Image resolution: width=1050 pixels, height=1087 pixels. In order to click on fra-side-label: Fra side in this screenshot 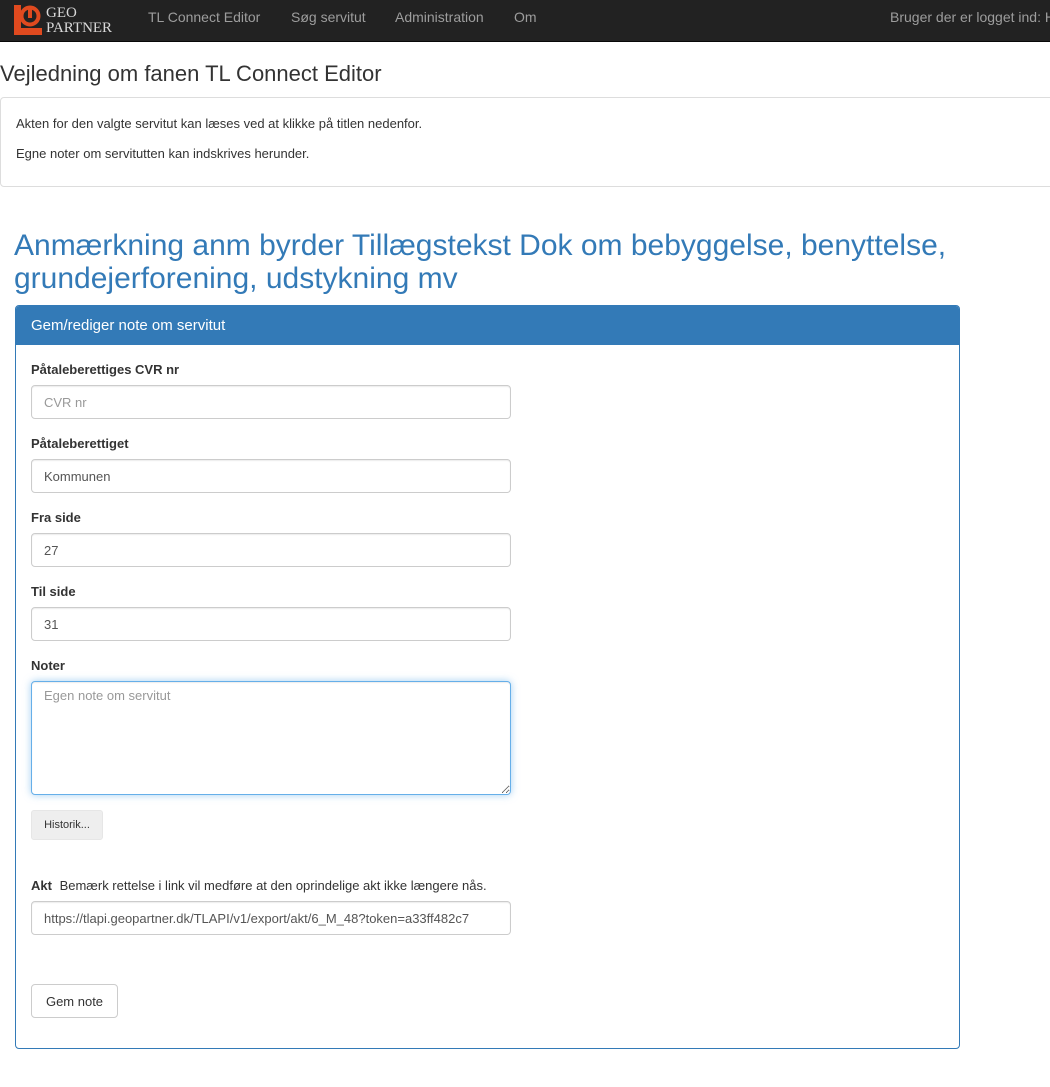, I will do `click(56, 517)`.